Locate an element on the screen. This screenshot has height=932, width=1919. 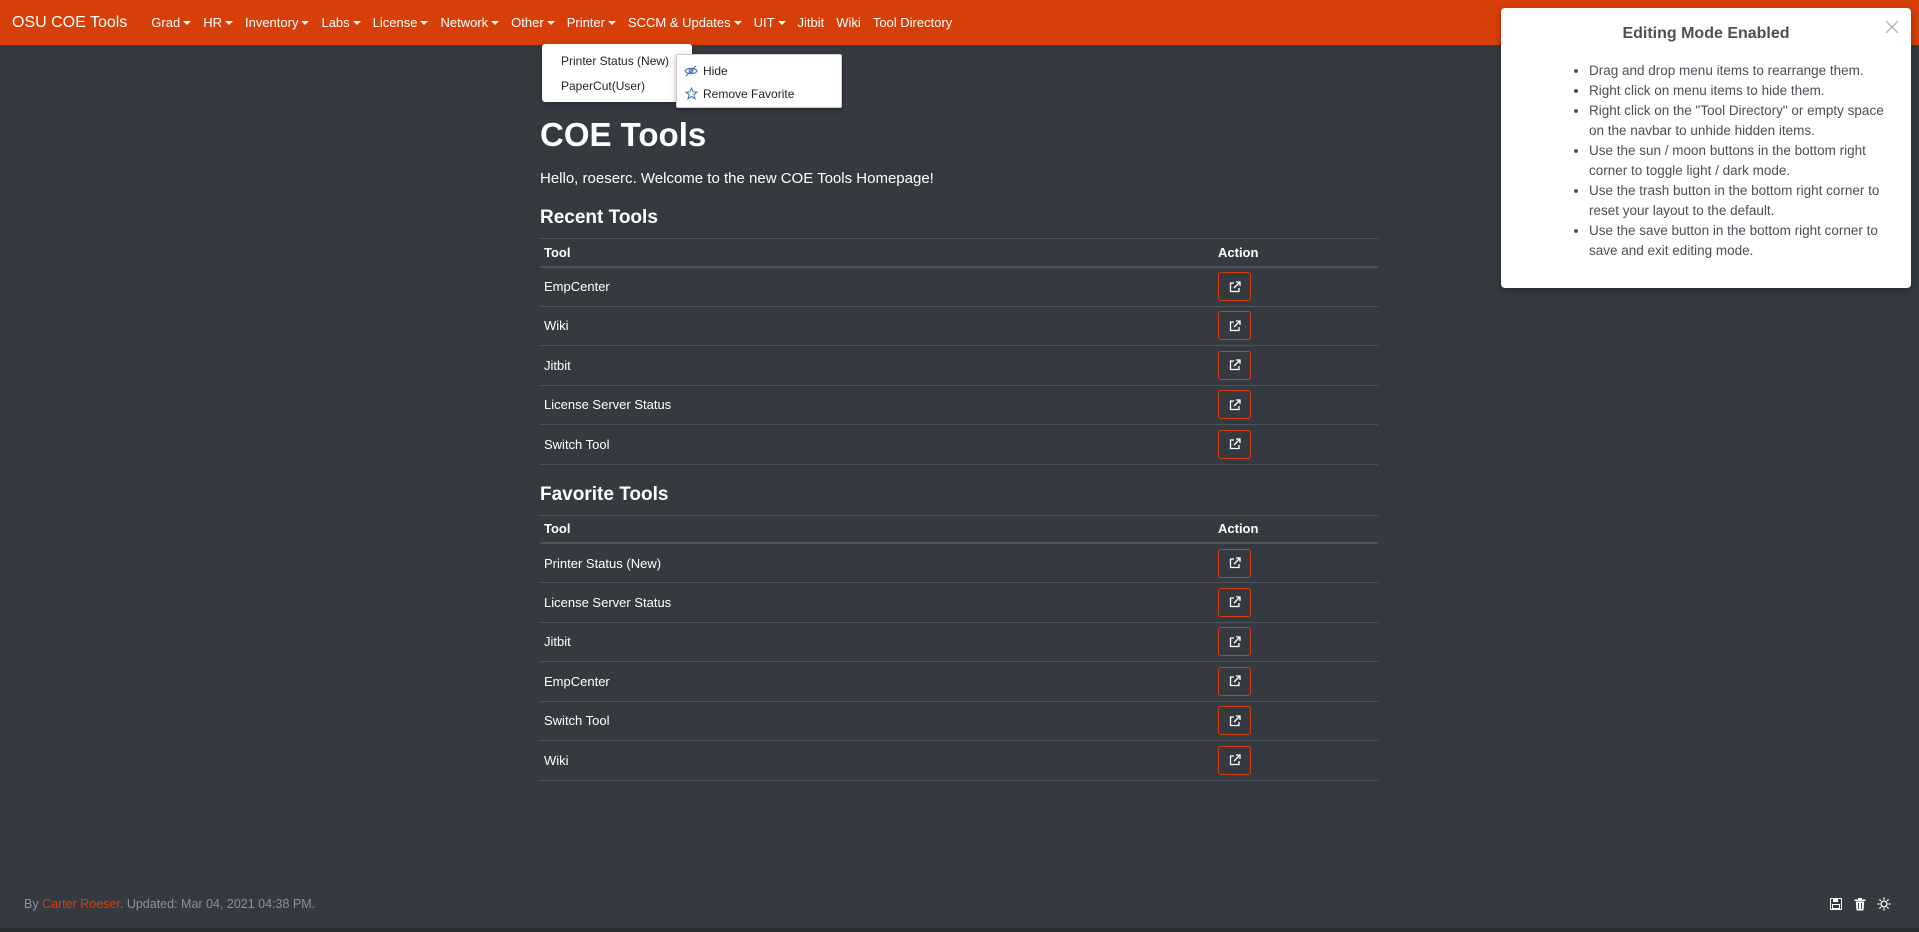
close-icon is located at coordinates (1892, 27).